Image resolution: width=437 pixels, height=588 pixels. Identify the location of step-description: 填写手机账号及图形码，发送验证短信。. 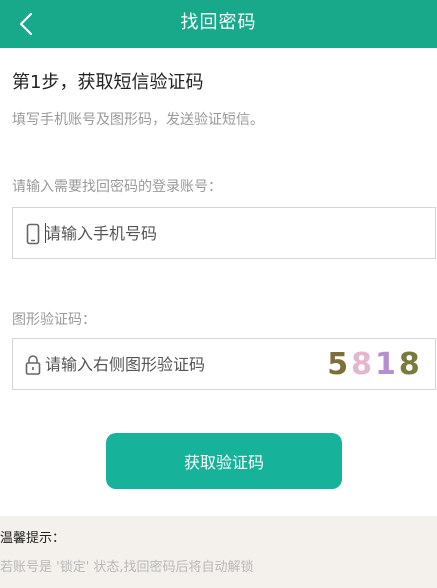
(138, 120).